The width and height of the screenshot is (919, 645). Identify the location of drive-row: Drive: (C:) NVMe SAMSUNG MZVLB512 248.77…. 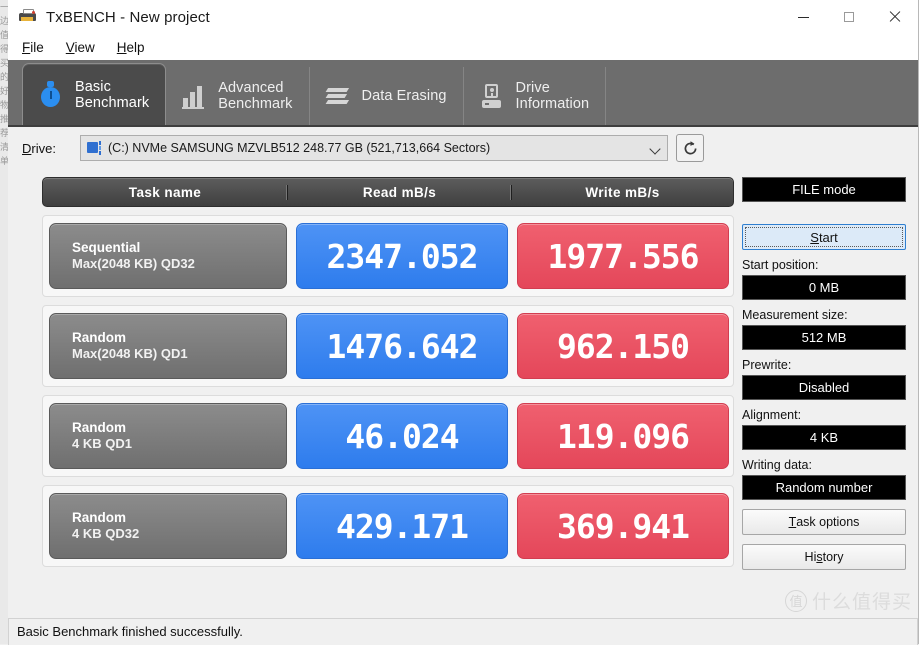
(463, 148).